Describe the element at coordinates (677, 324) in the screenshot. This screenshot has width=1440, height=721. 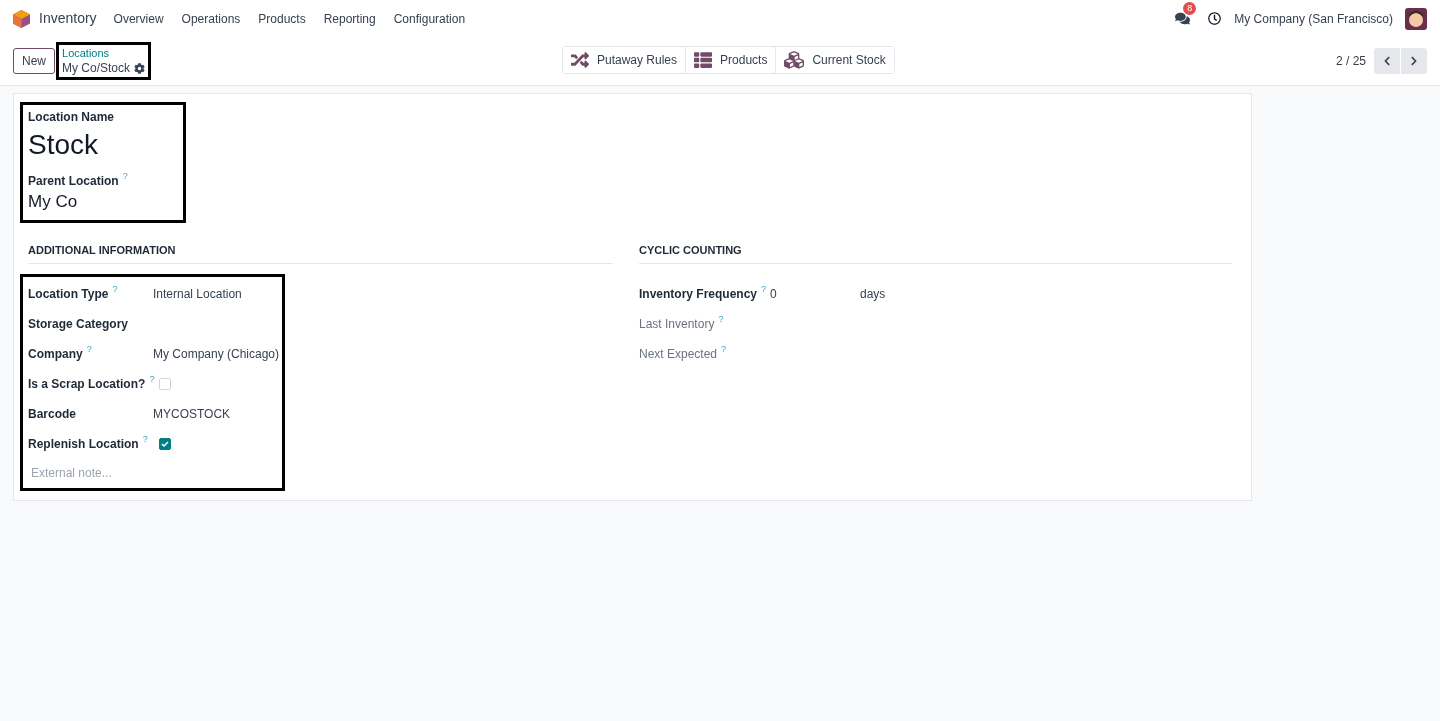
I see `field-label: Last Inventory` at that location.